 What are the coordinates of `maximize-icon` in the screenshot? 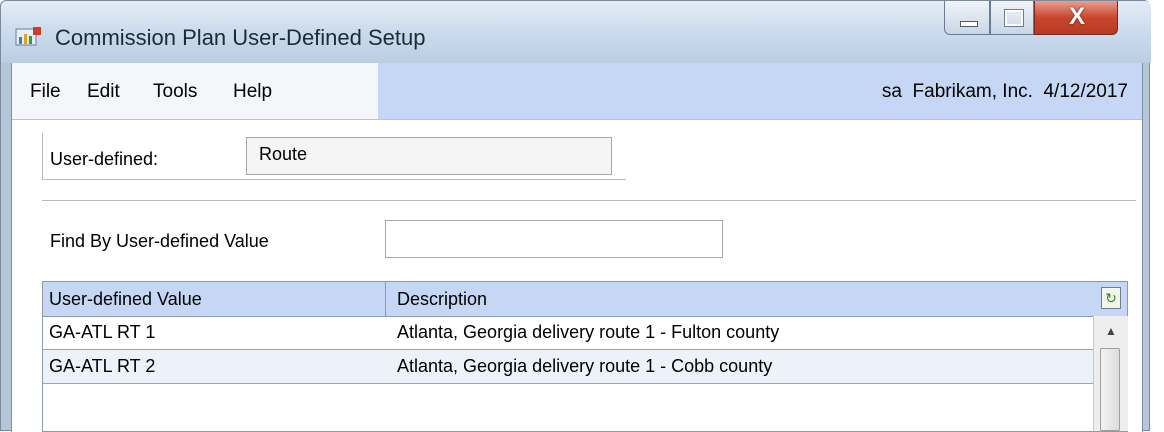 It's located at (1014, 18).